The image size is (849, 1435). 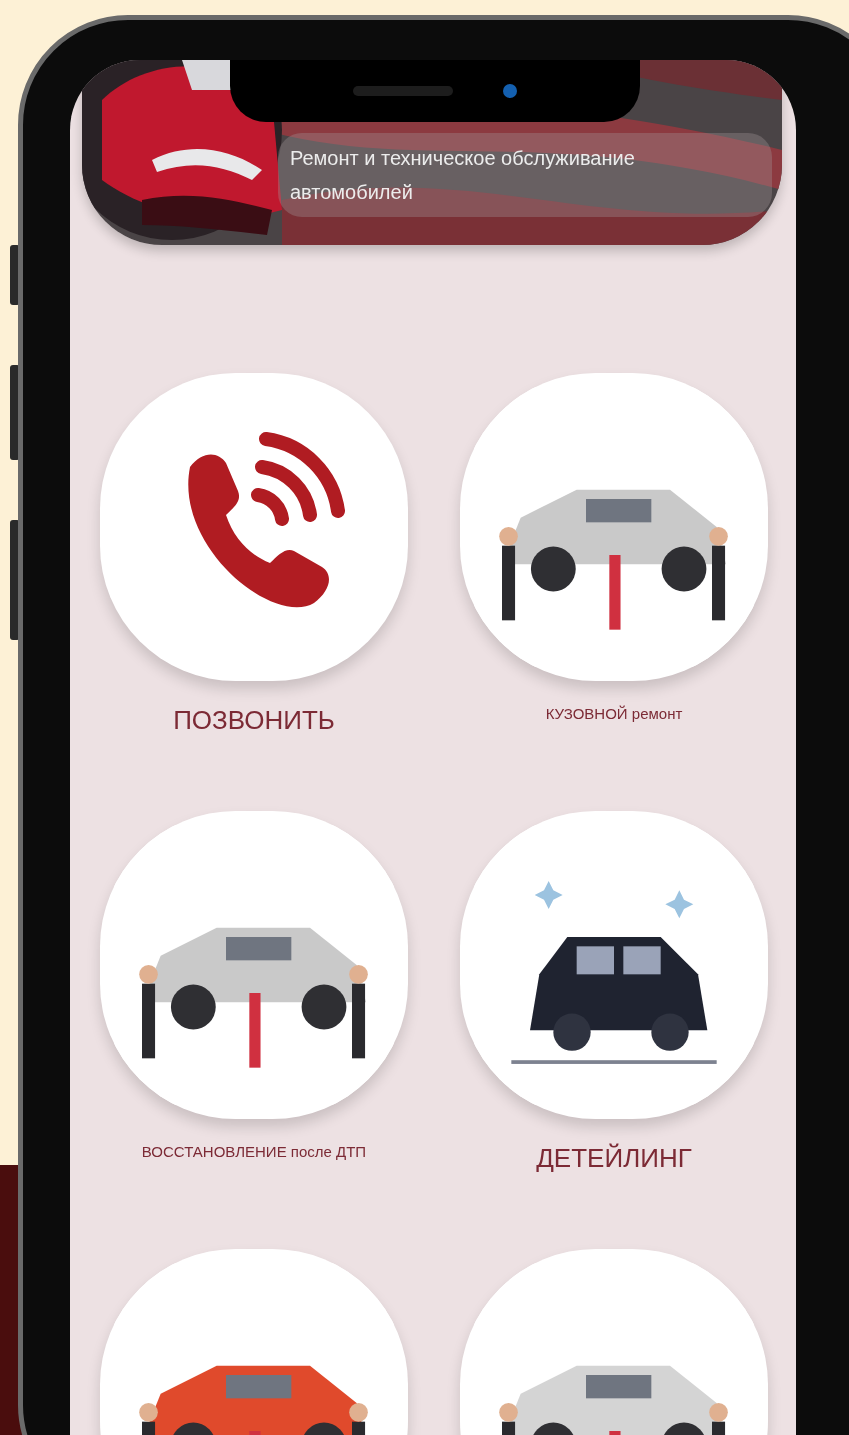 I want to click on service-label: ДЕТЕЙЛИНГ, so click(x=614, y=1158).